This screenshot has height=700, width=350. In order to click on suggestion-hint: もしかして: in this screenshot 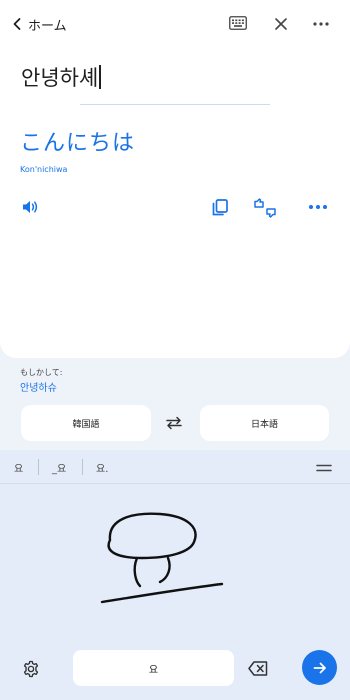, I will do `click(41, 372)`.